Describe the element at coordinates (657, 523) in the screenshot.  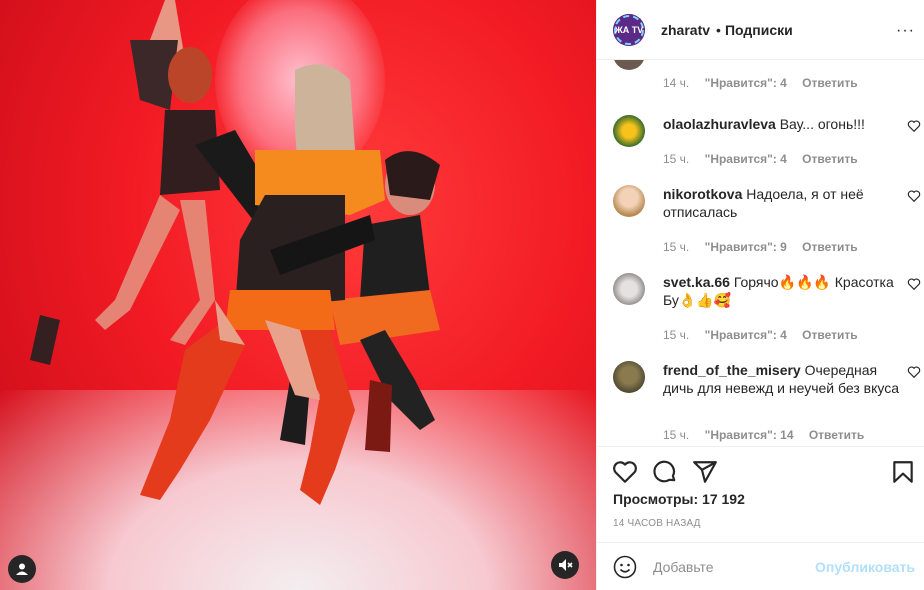
I see `post-timestamp: 14 ЧАСОВ НАЗАД` at that location.